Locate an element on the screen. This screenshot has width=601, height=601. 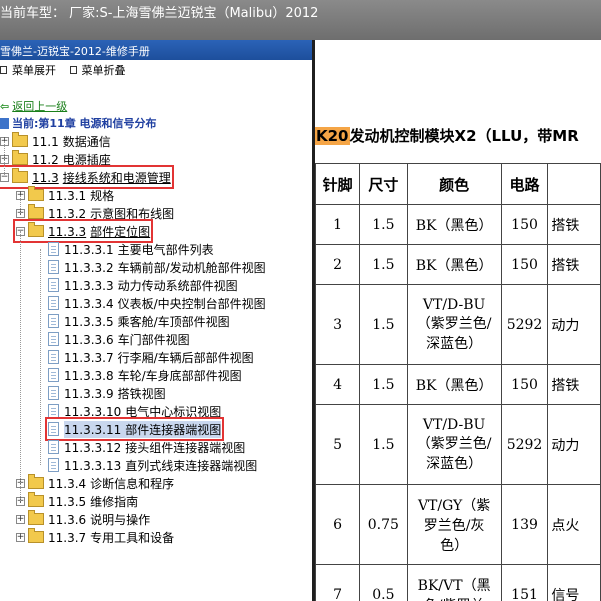
tree-item-label: 数据通信 is located at coordinates (86, 141).